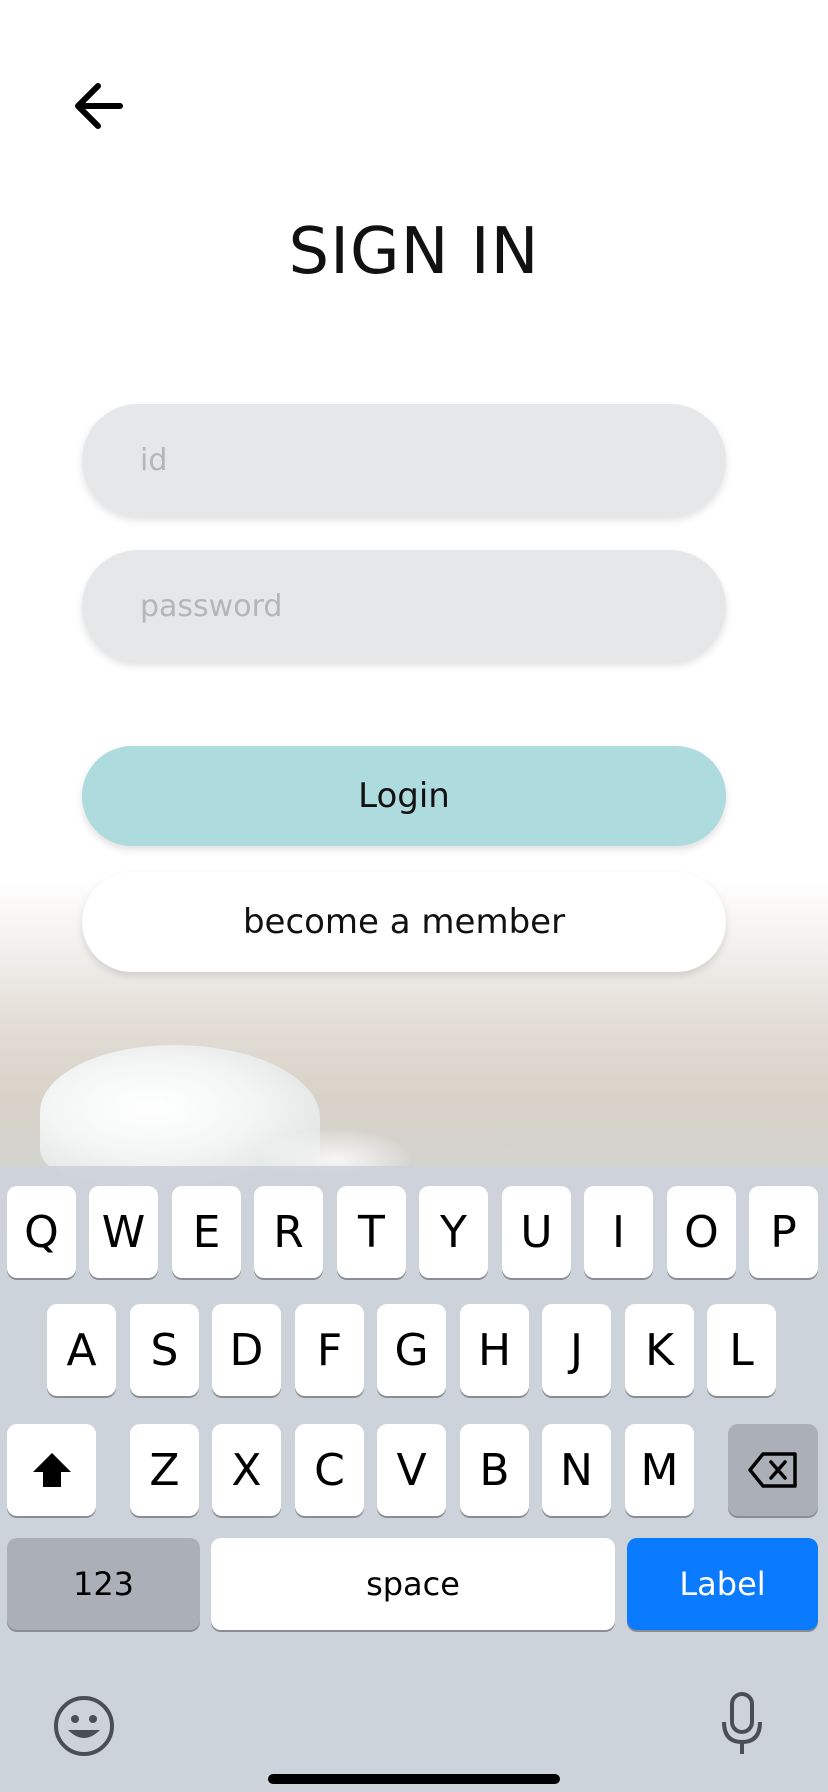 The width and height of the screenshot is (828, 1792). What do you see at coordinates (432, 606) in the screenshot?
I see `password-input` at bounding box center [432, 606].